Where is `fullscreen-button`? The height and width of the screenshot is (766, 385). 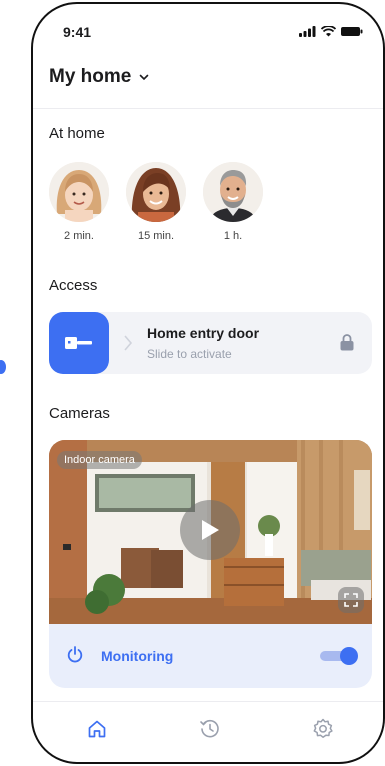 fullscreen-button is located at coordinates (351, 600).